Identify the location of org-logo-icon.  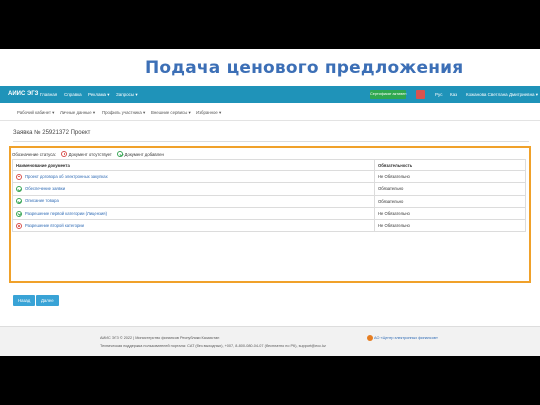
(370, 338).